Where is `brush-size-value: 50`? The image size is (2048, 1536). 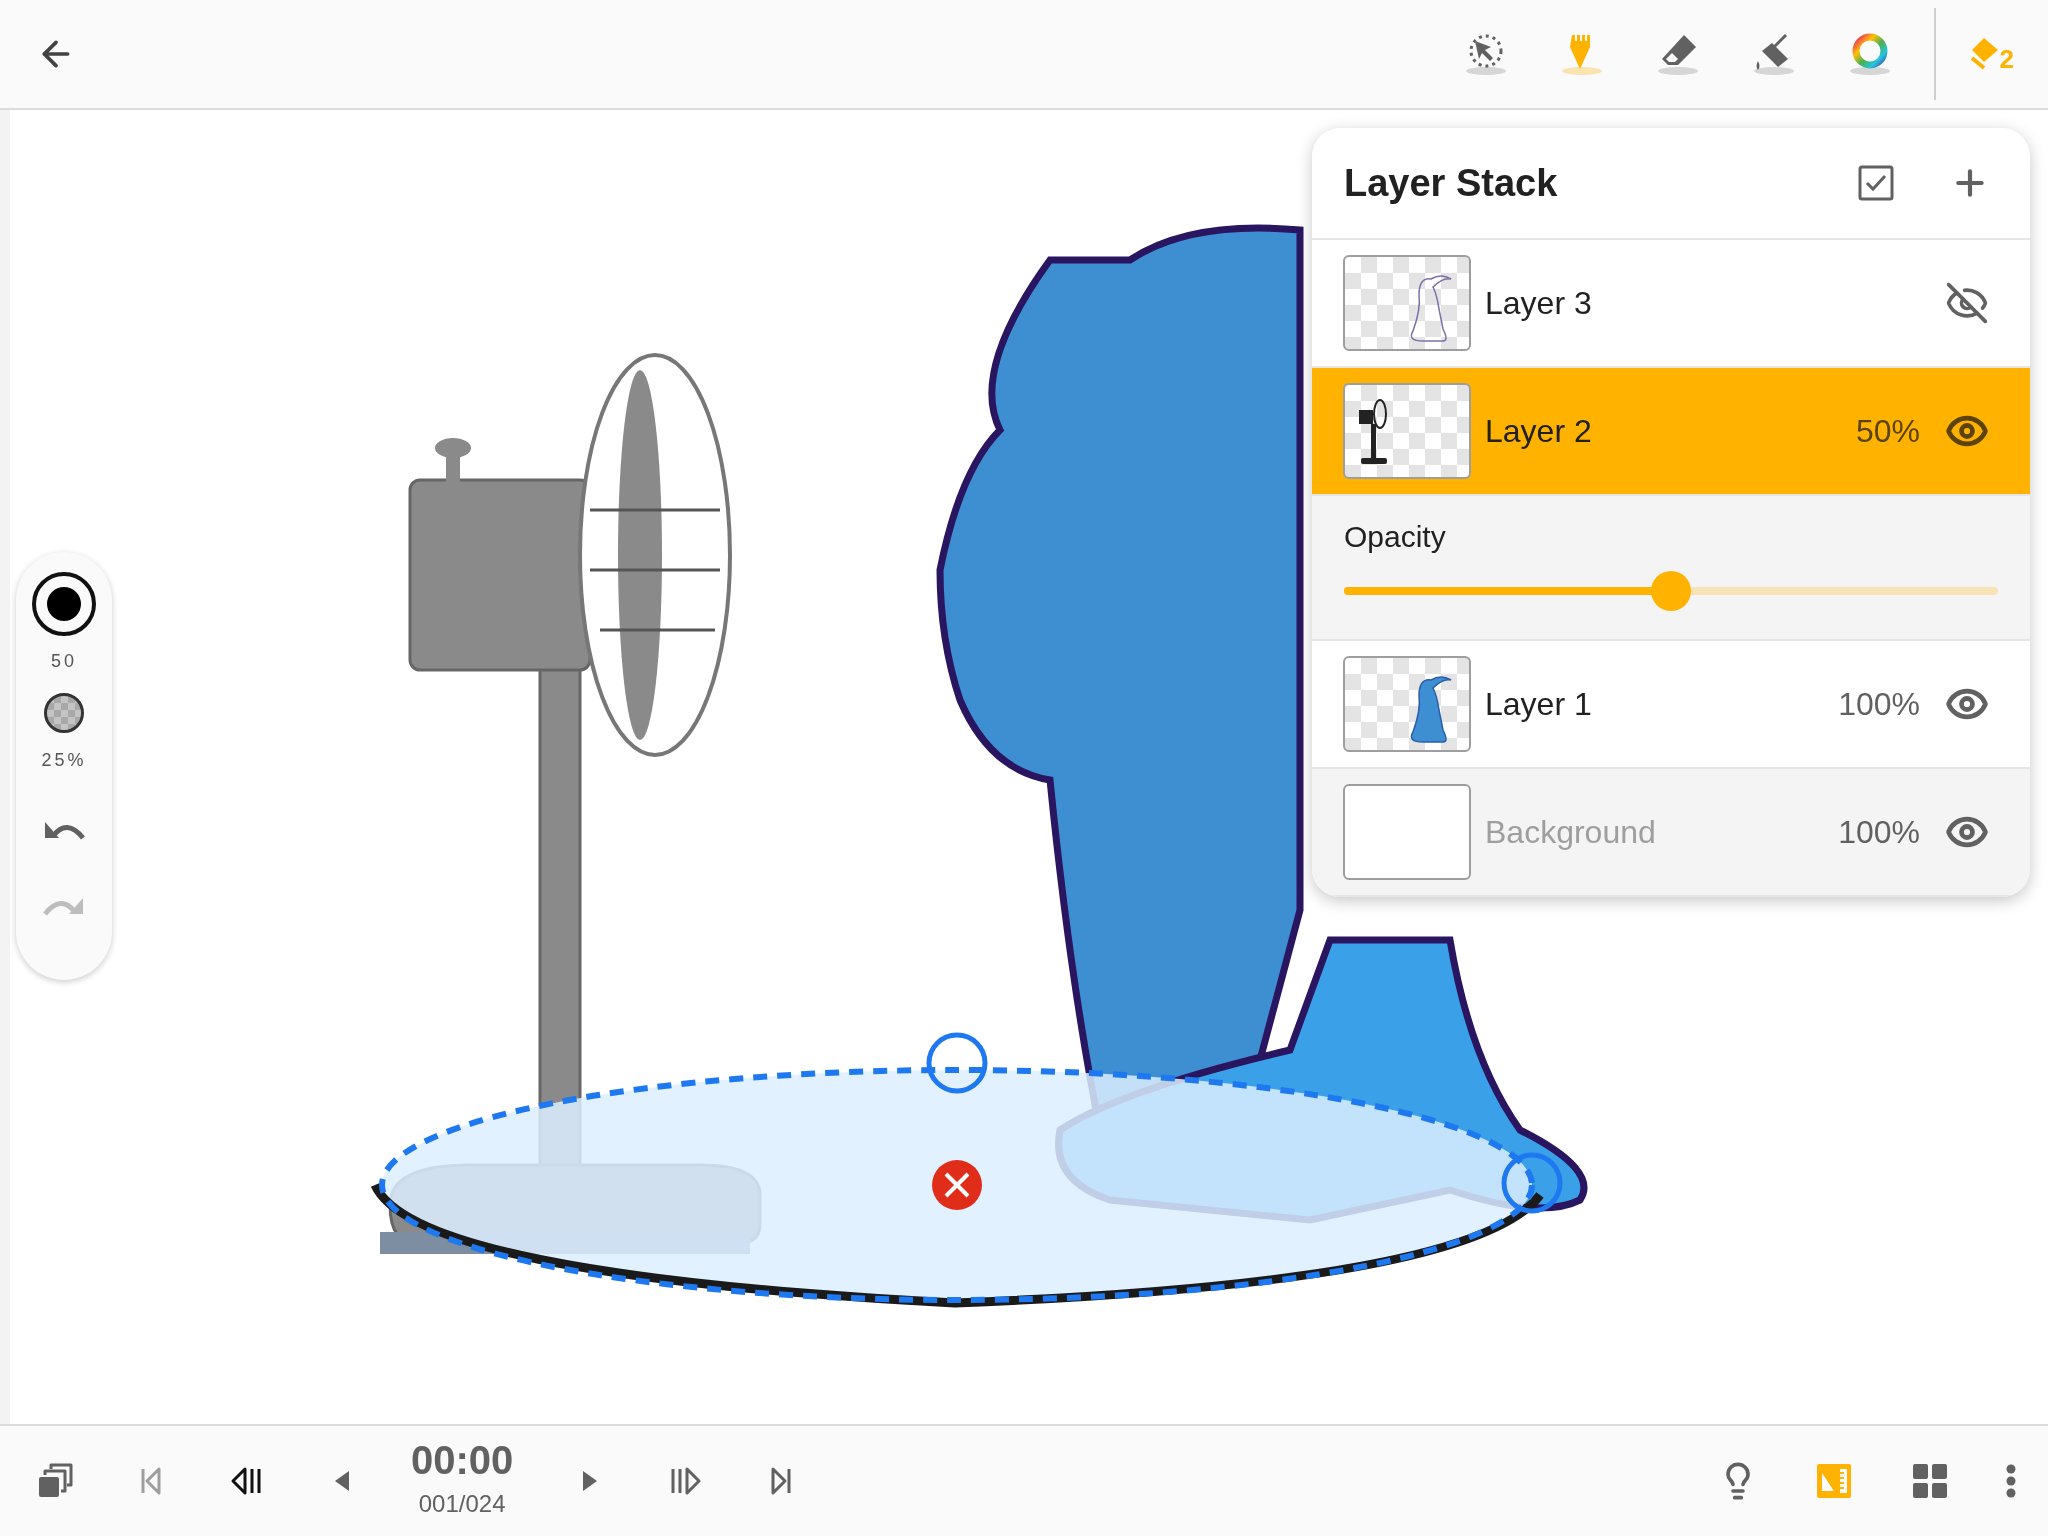 brush-size-value: 50 is located at coordinates (64, 661).